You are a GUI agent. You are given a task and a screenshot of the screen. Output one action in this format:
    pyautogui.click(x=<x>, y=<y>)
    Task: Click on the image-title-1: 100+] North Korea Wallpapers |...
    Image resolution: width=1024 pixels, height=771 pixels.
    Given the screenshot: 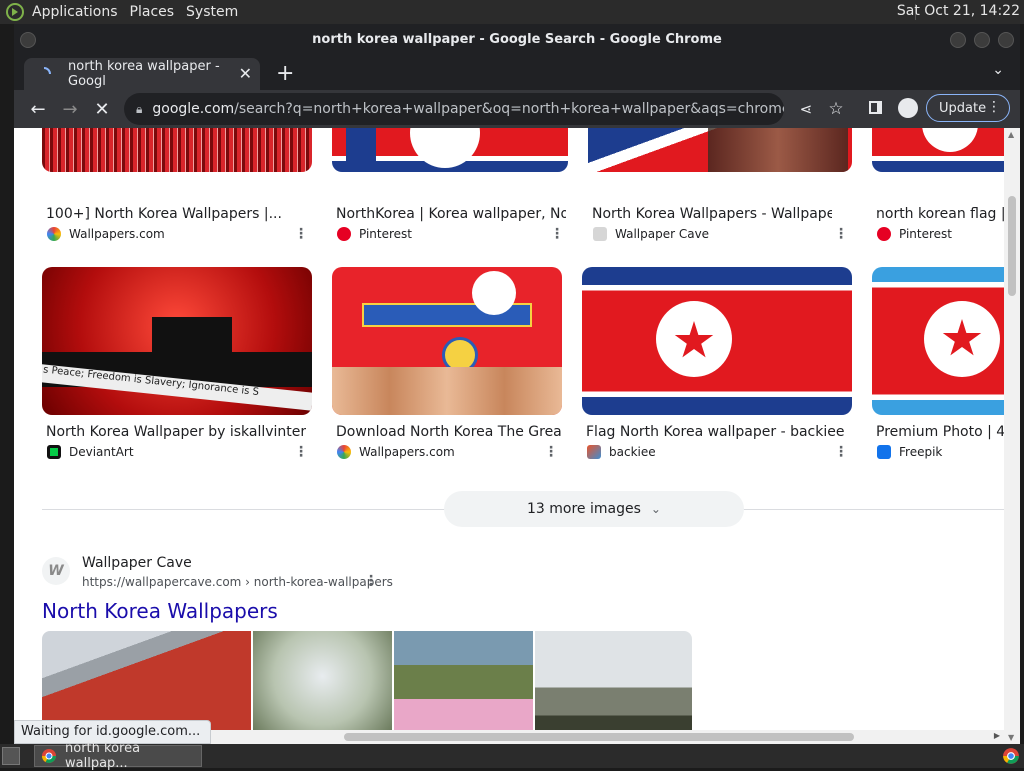 What is the action you would take?
    pyautogui.click(x=176, y=214)
    